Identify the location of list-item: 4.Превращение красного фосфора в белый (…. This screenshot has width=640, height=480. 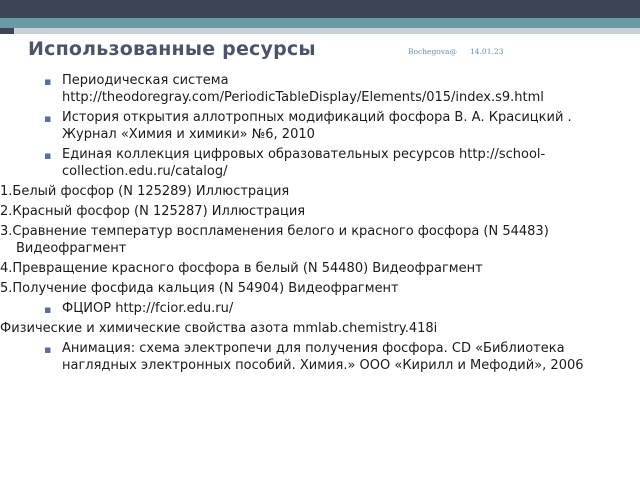
(303, 268).